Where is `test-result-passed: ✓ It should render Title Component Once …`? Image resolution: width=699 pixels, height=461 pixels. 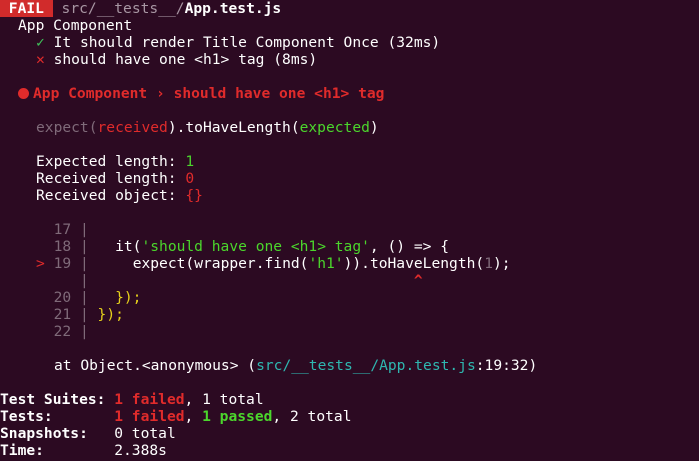
test-result-passed: ✓ It should render Title Component Once … is located at coordinates (238, 42).